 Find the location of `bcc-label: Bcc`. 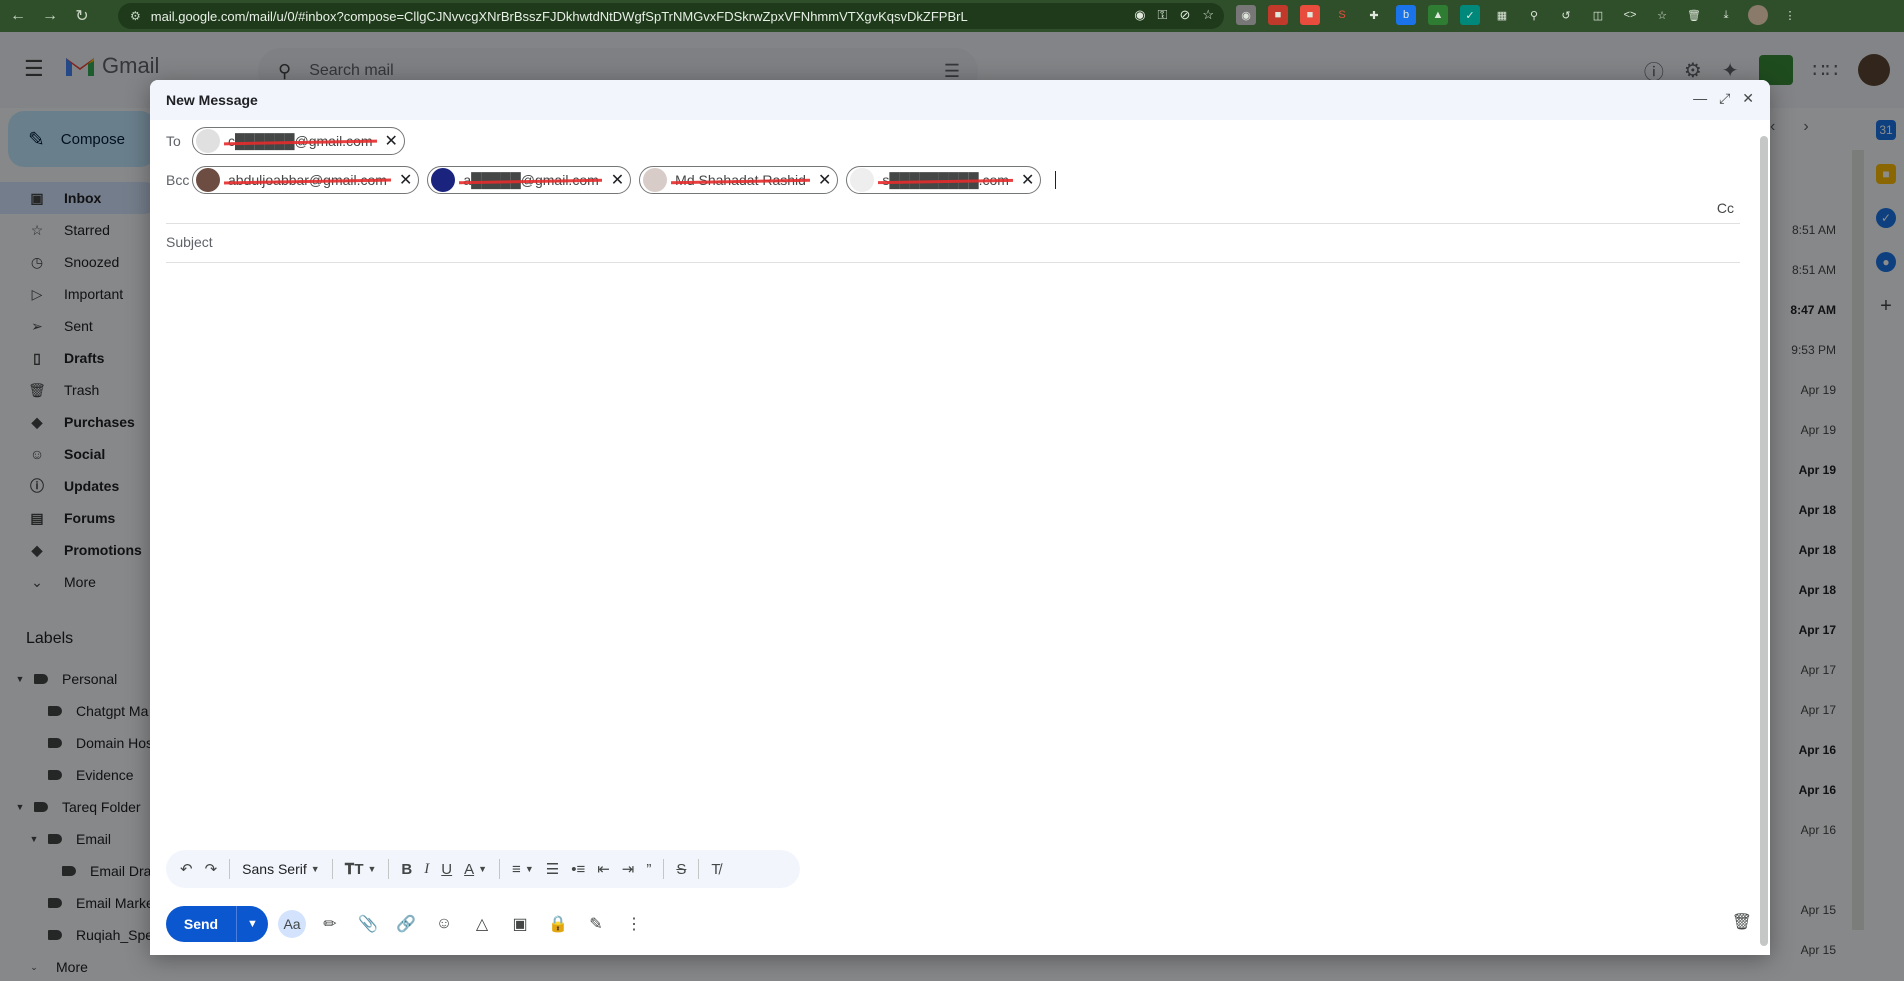

bcc-label: Bcc is located at coordinates (179, 180).